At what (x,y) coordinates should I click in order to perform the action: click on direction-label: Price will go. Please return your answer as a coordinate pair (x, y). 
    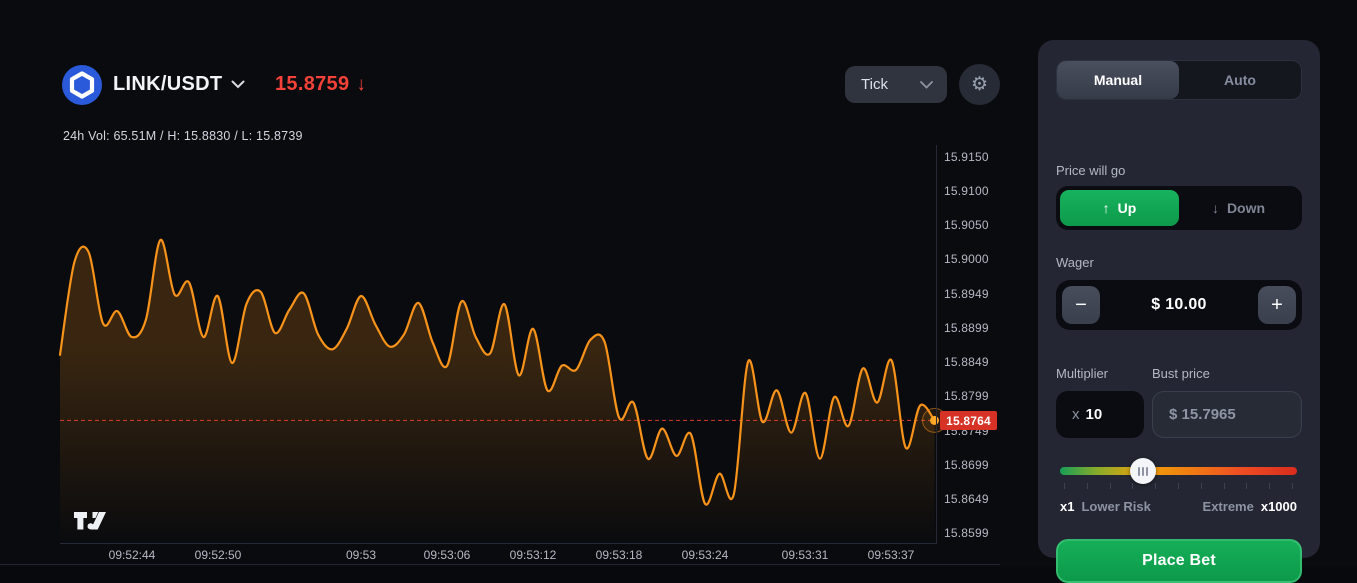
    Looking at the image, I should click on (1091, 170).